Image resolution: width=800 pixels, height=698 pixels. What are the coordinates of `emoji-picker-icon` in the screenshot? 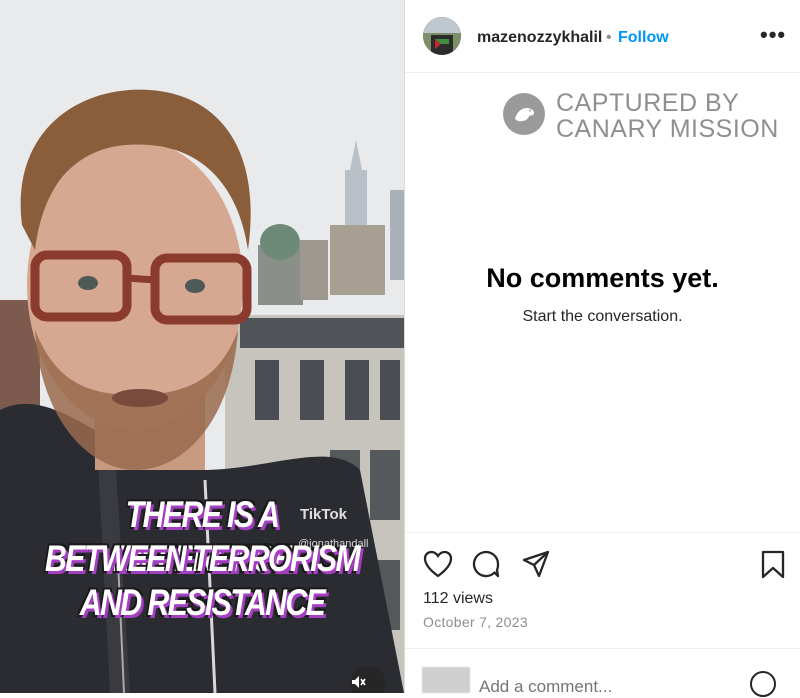 It's located at (763, 684).